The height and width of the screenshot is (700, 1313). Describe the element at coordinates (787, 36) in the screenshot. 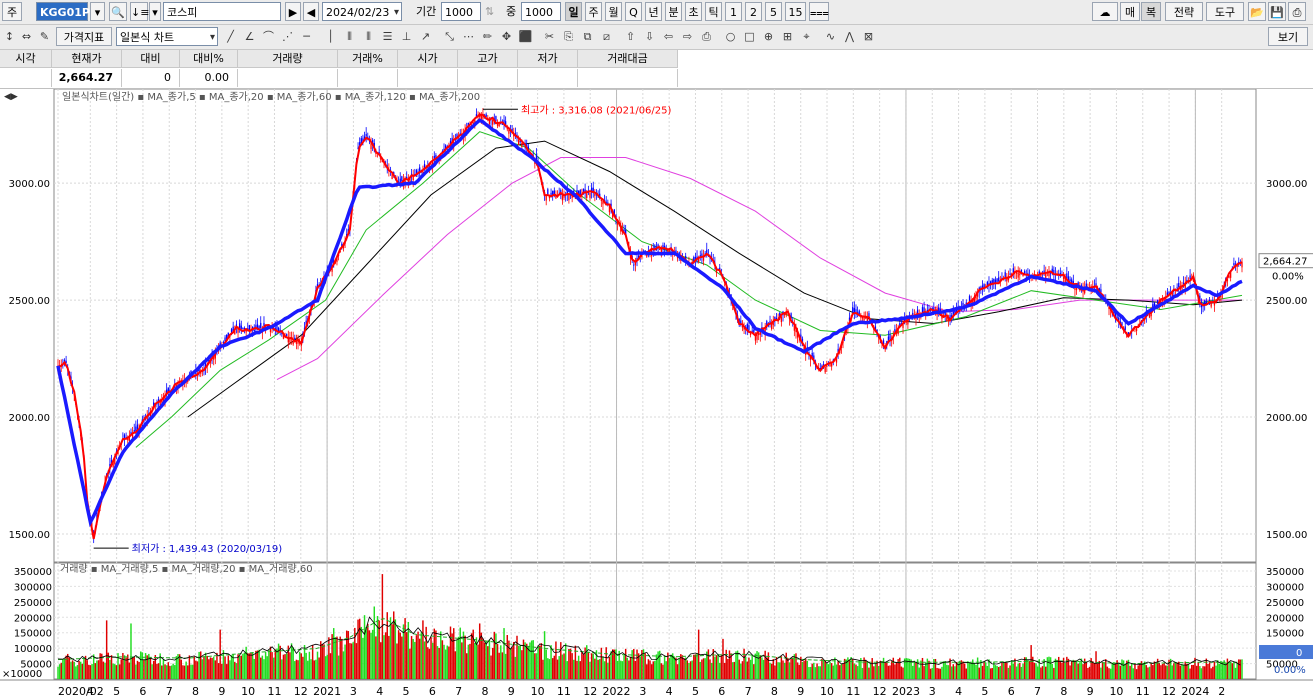

I see `tile-icon: ⊞` at that location.